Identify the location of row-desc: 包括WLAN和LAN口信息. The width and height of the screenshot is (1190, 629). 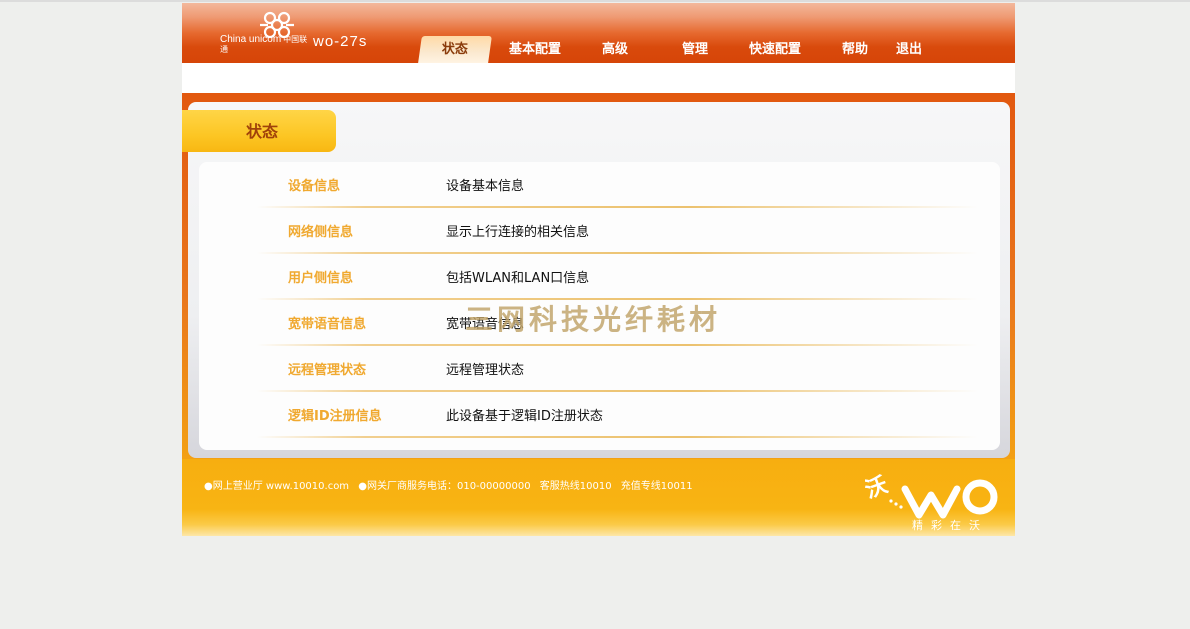
(518, 278).